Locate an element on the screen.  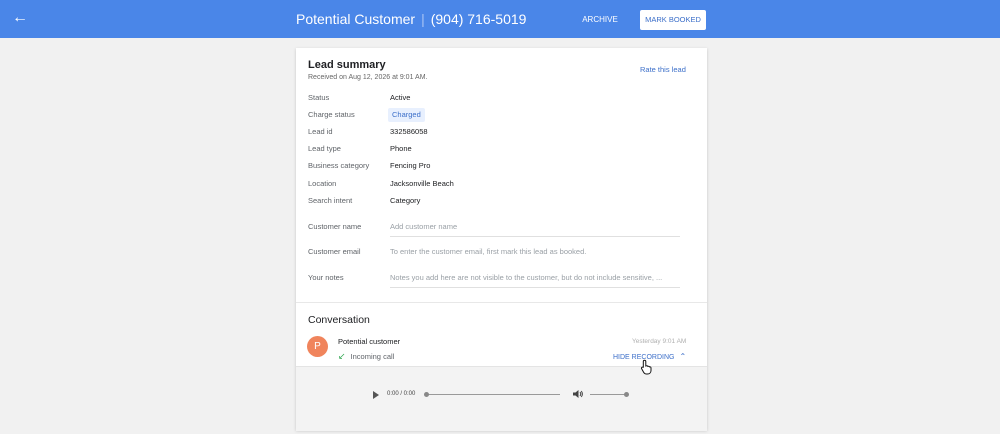
call-type-label: Incoming call is located at coordinates (372, 356).